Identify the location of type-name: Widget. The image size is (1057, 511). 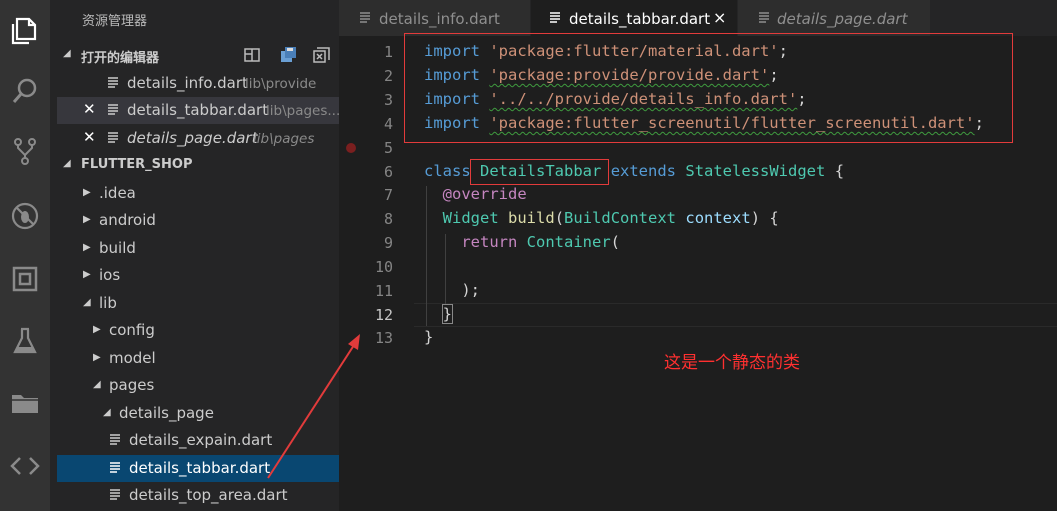
(470, 218).